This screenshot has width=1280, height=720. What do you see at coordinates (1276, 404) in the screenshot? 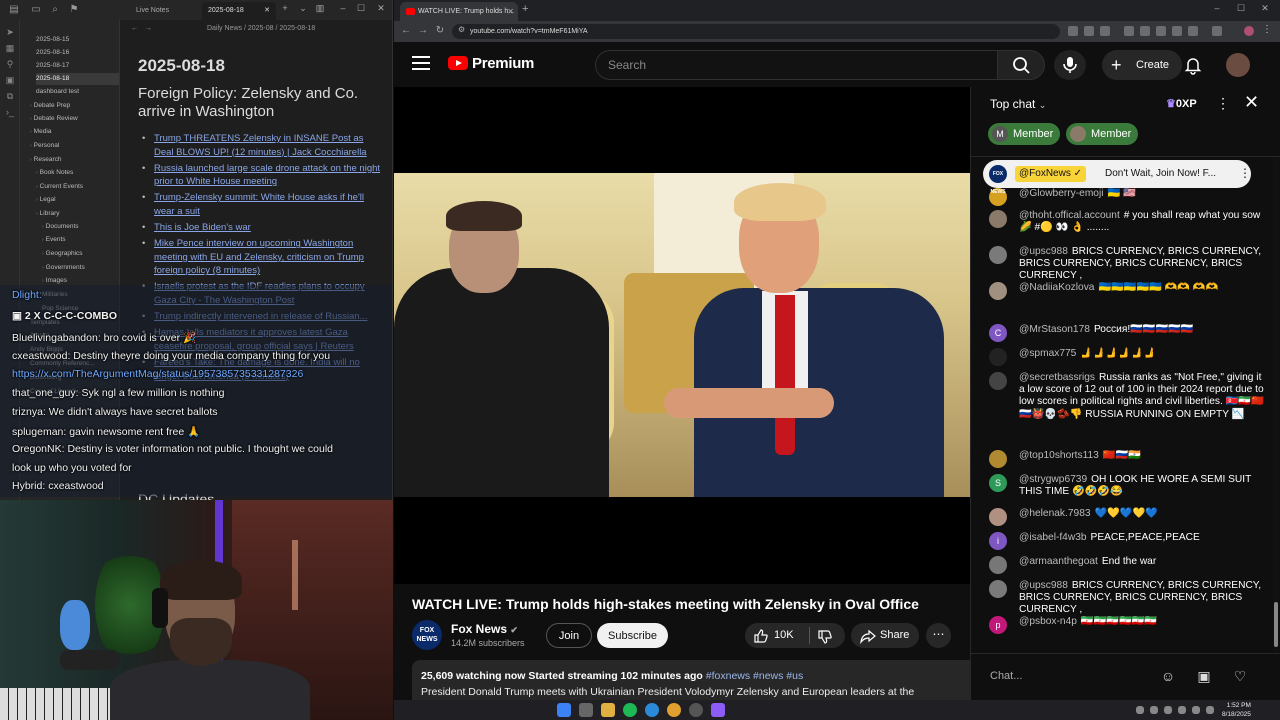
I see `chat-scrollbar` at bounding box center [1276, 404].